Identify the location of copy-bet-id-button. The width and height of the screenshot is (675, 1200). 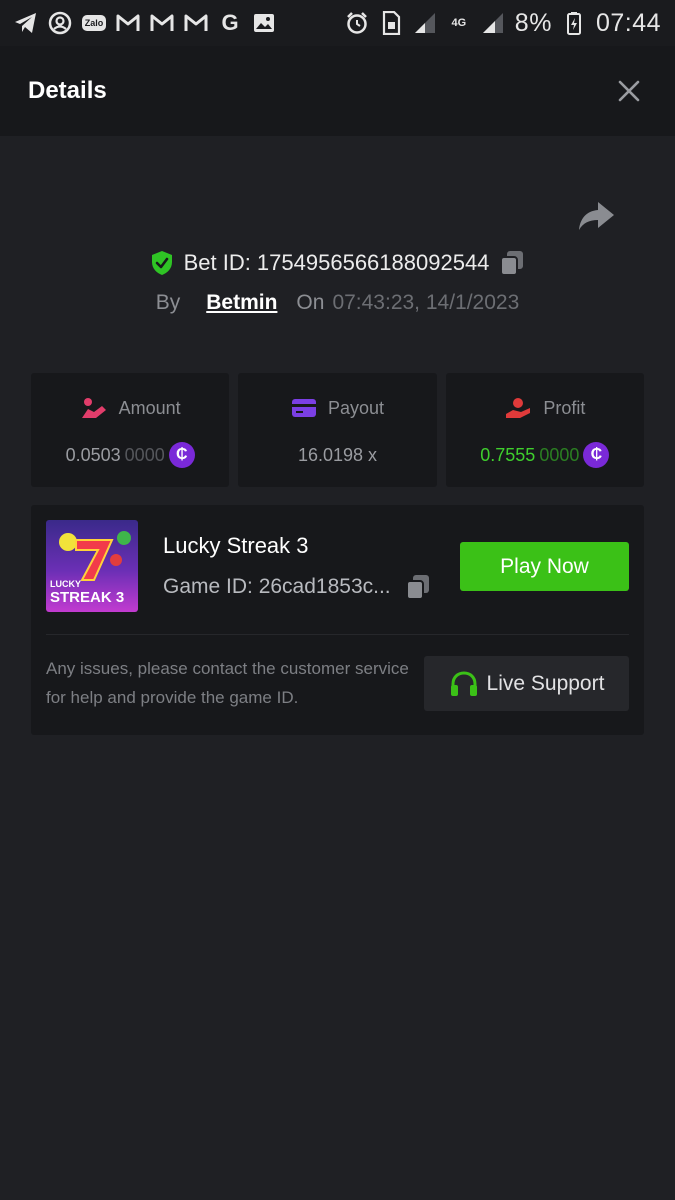
(512, 263).